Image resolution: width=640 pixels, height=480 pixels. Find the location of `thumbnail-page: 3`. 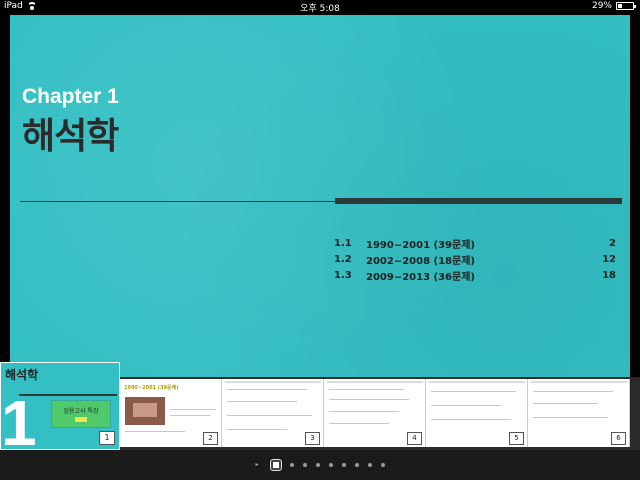

thumbnail-page: 3 is located at coordinates (273, 413).